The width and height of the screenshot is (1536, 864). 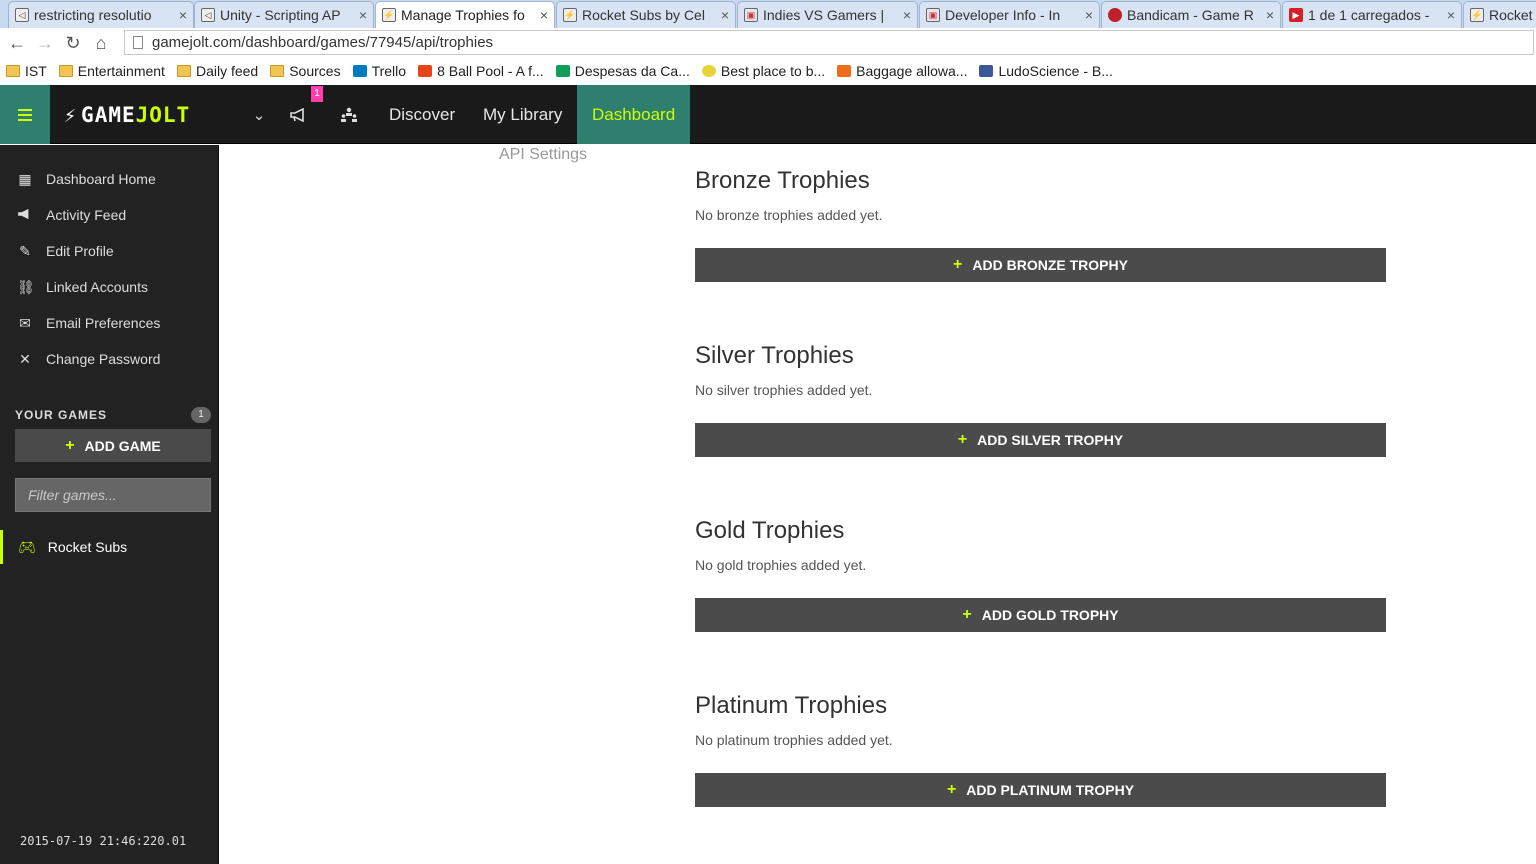 I want to click on browser-tab: ◁ Unity - Scripting AP ×, so click(x=284, y=14).